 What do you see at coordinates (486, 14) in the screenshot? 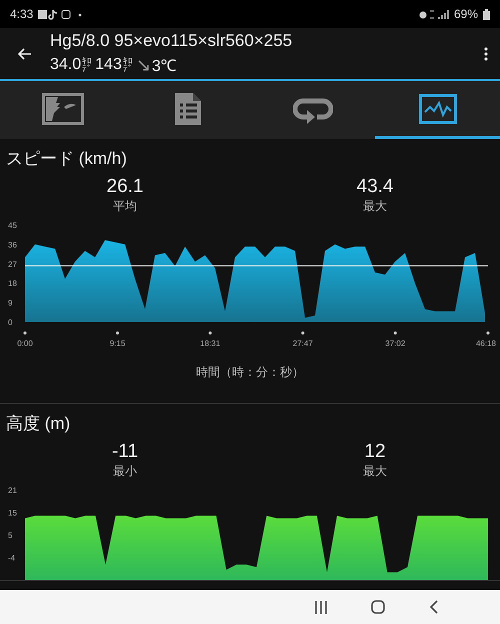
I see `battery-icon` at bounding box center [486, 14].